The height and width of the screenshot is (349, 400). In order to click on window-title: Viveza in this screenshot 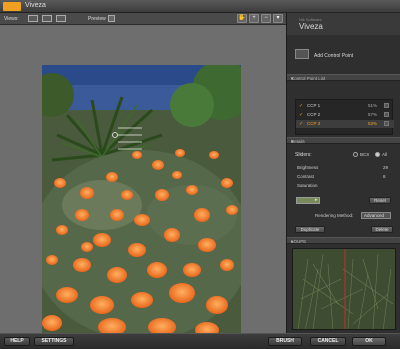, I will do `click(35, 5)`.